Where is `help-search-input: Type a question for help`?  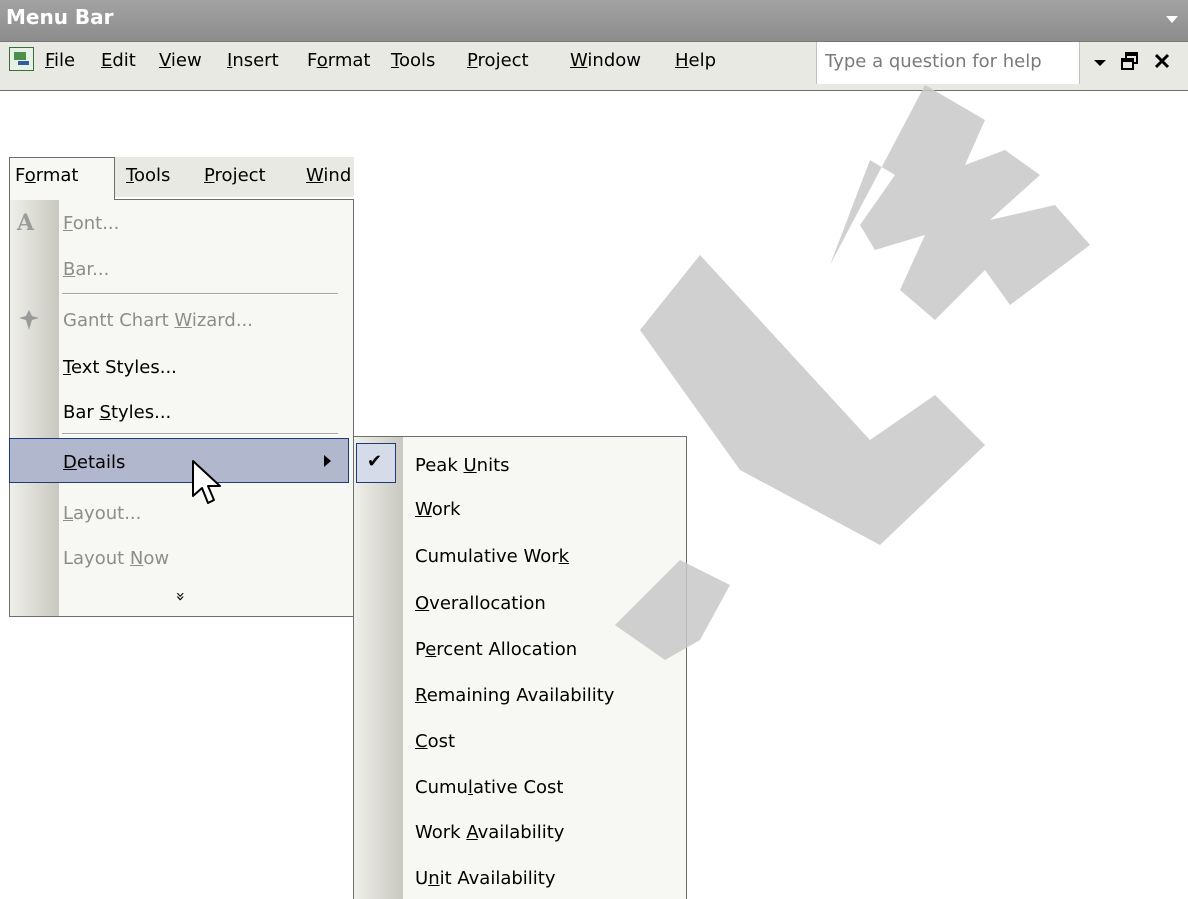
help-search-input: Type a question for help is located at coordinates (948, 63).